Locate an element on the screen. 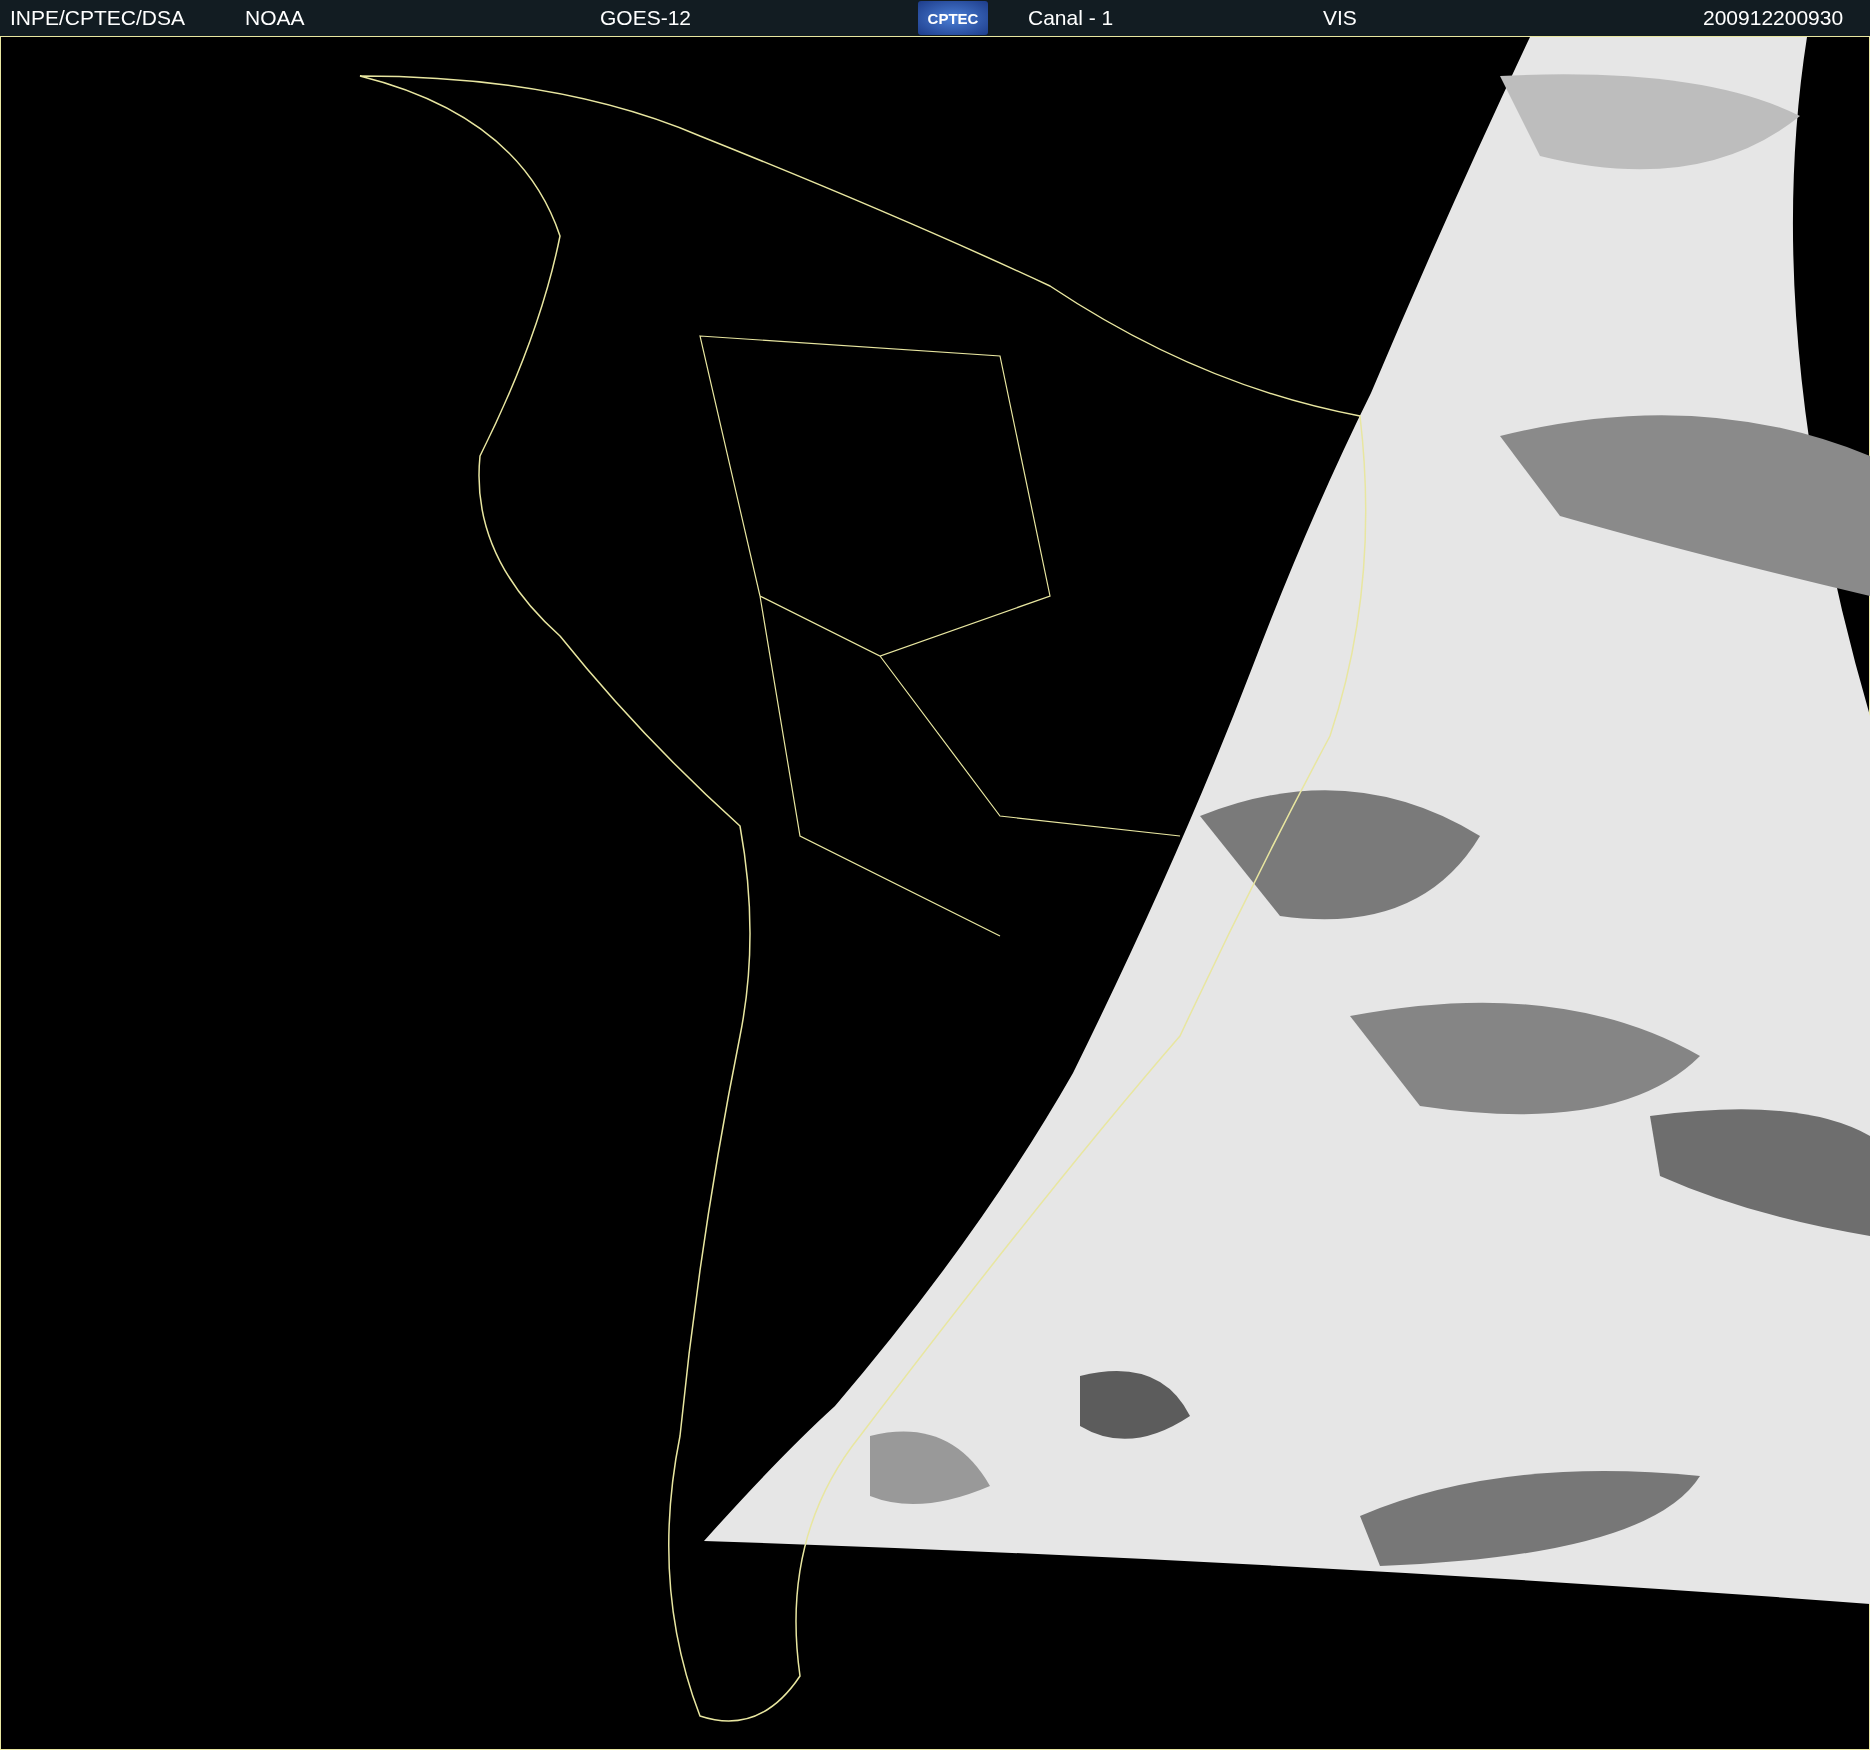 This screenshot has width=1870, height=1750. logo: CPTEC is located at coordinates (953, 18).